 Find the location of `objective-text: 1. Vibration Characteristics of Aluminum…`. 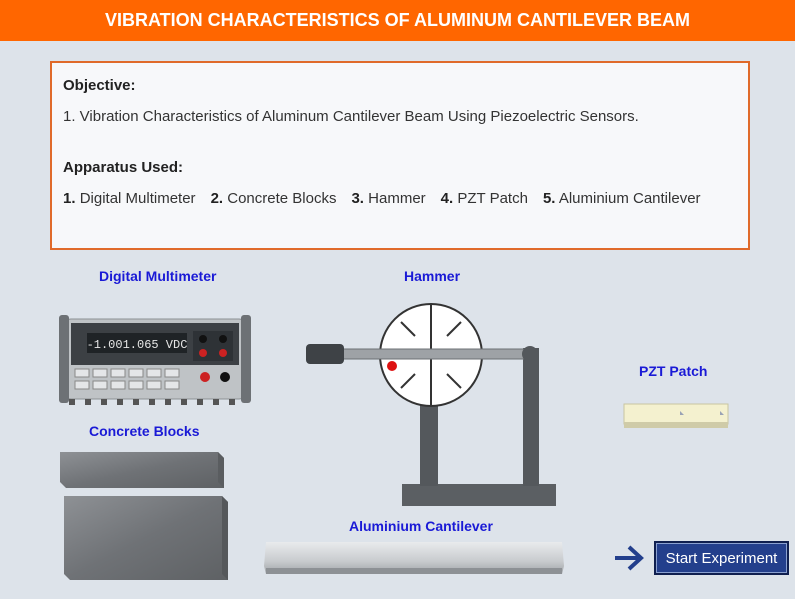

objective-text: 1. Vibration Characteristics of Aluminum… is located at coordinates (351, 116).